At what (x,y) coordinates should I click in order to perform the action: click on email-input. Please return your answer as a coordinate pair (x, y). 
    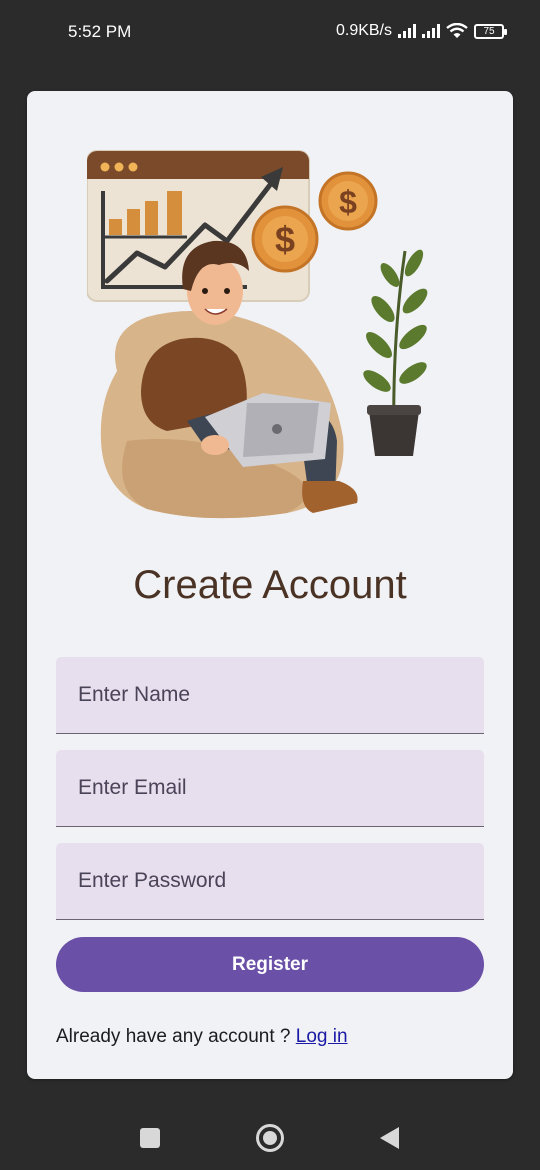
    Looking at the image, I should click on (270, 788).